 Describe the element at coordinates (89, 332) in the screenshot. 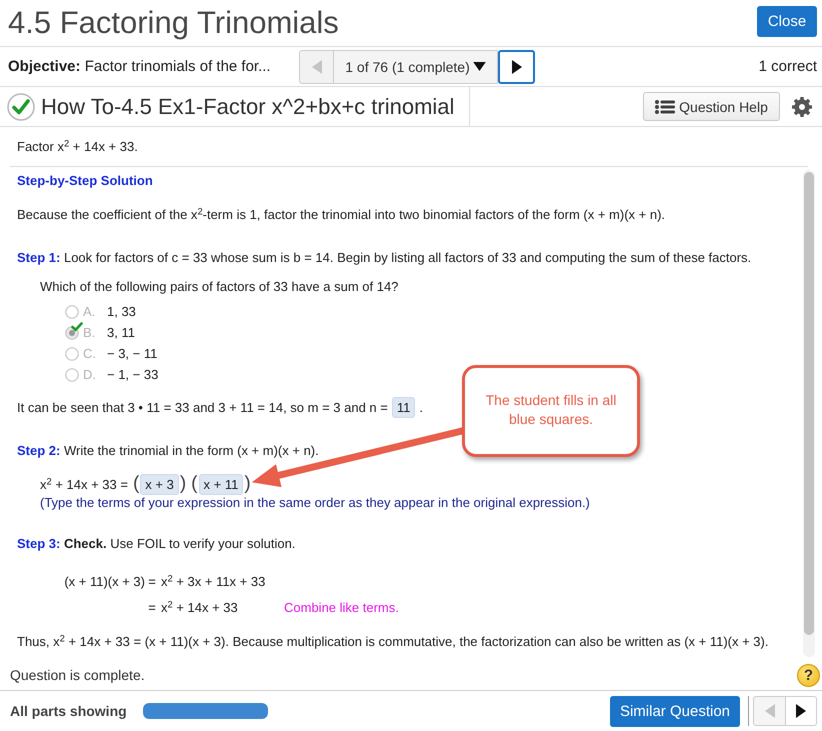

I see `choice-letter: B.` at that location.